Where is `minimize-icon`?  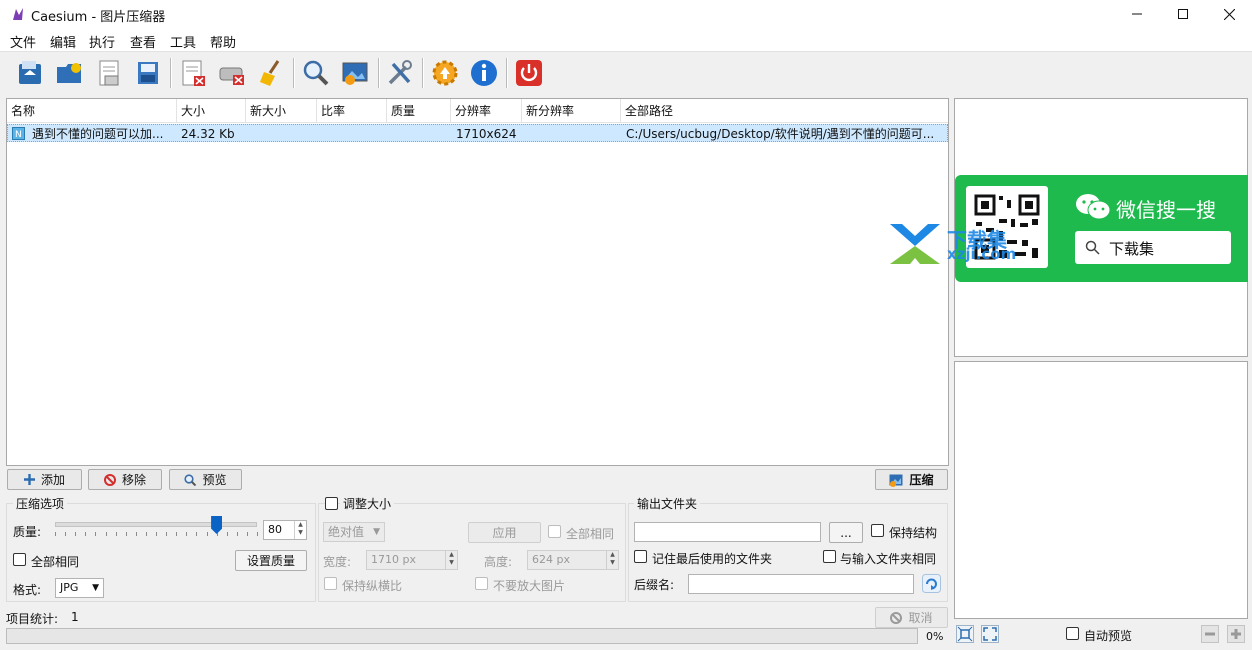 minimize-icon is located at coordinates (1137, 14).